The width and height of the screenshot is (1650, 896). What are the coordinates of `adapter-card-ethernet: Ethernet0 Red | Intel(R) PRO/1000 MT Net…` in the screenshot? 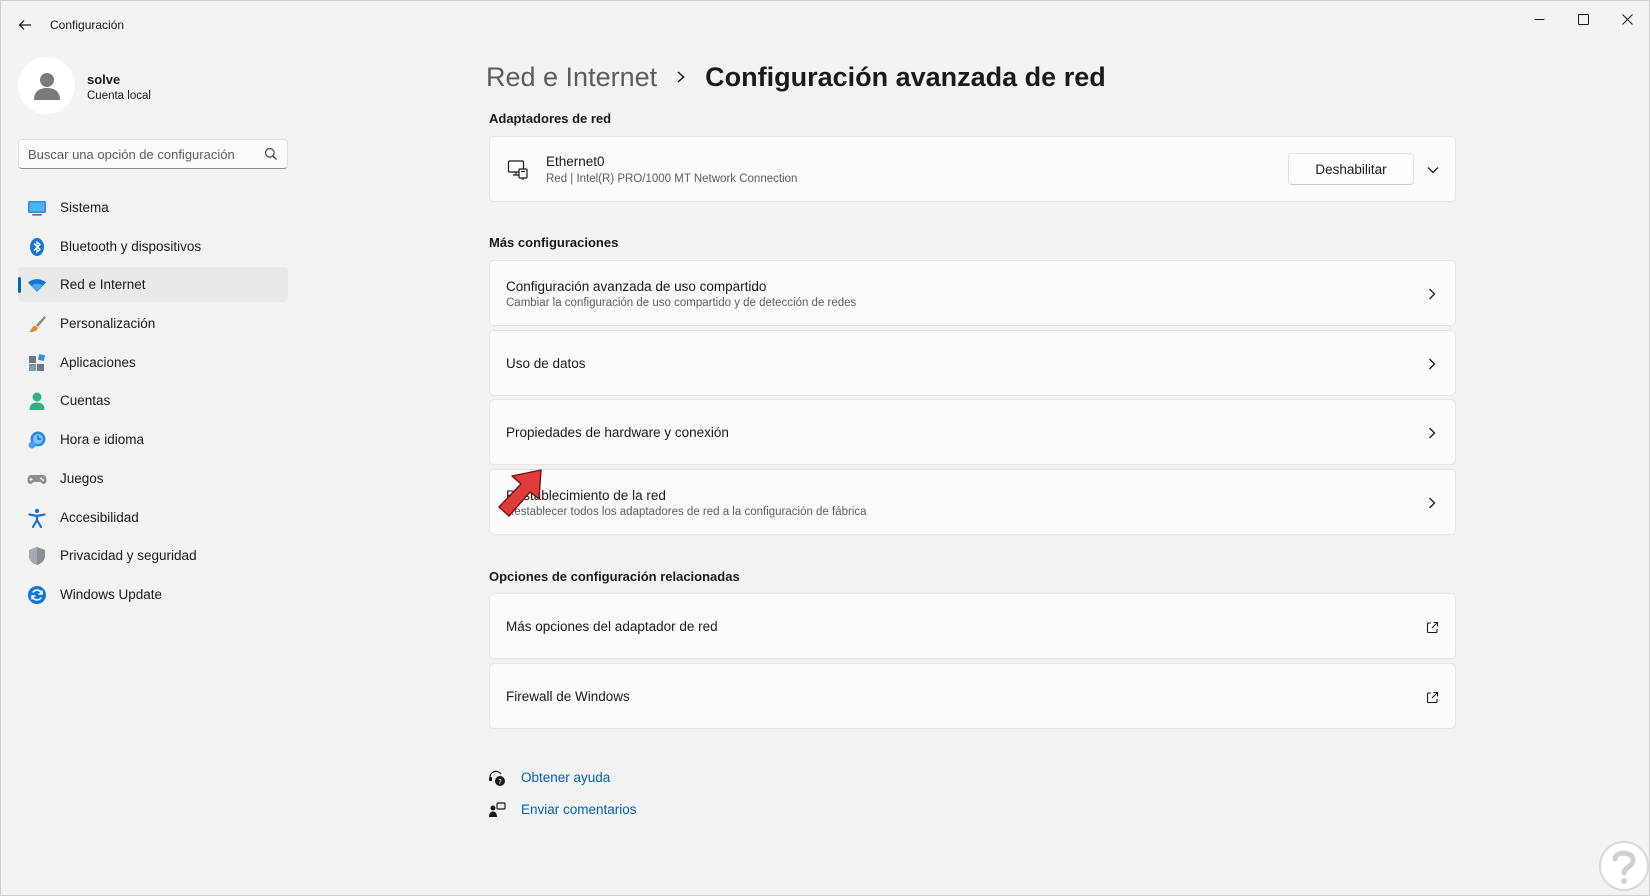 It's located at (972, 169).